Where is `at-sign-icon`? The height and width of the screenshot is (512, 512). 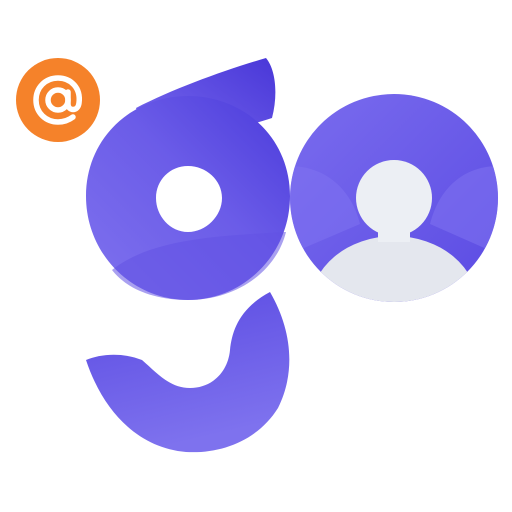
at-sign-icon is located at coordinates (58, 100).